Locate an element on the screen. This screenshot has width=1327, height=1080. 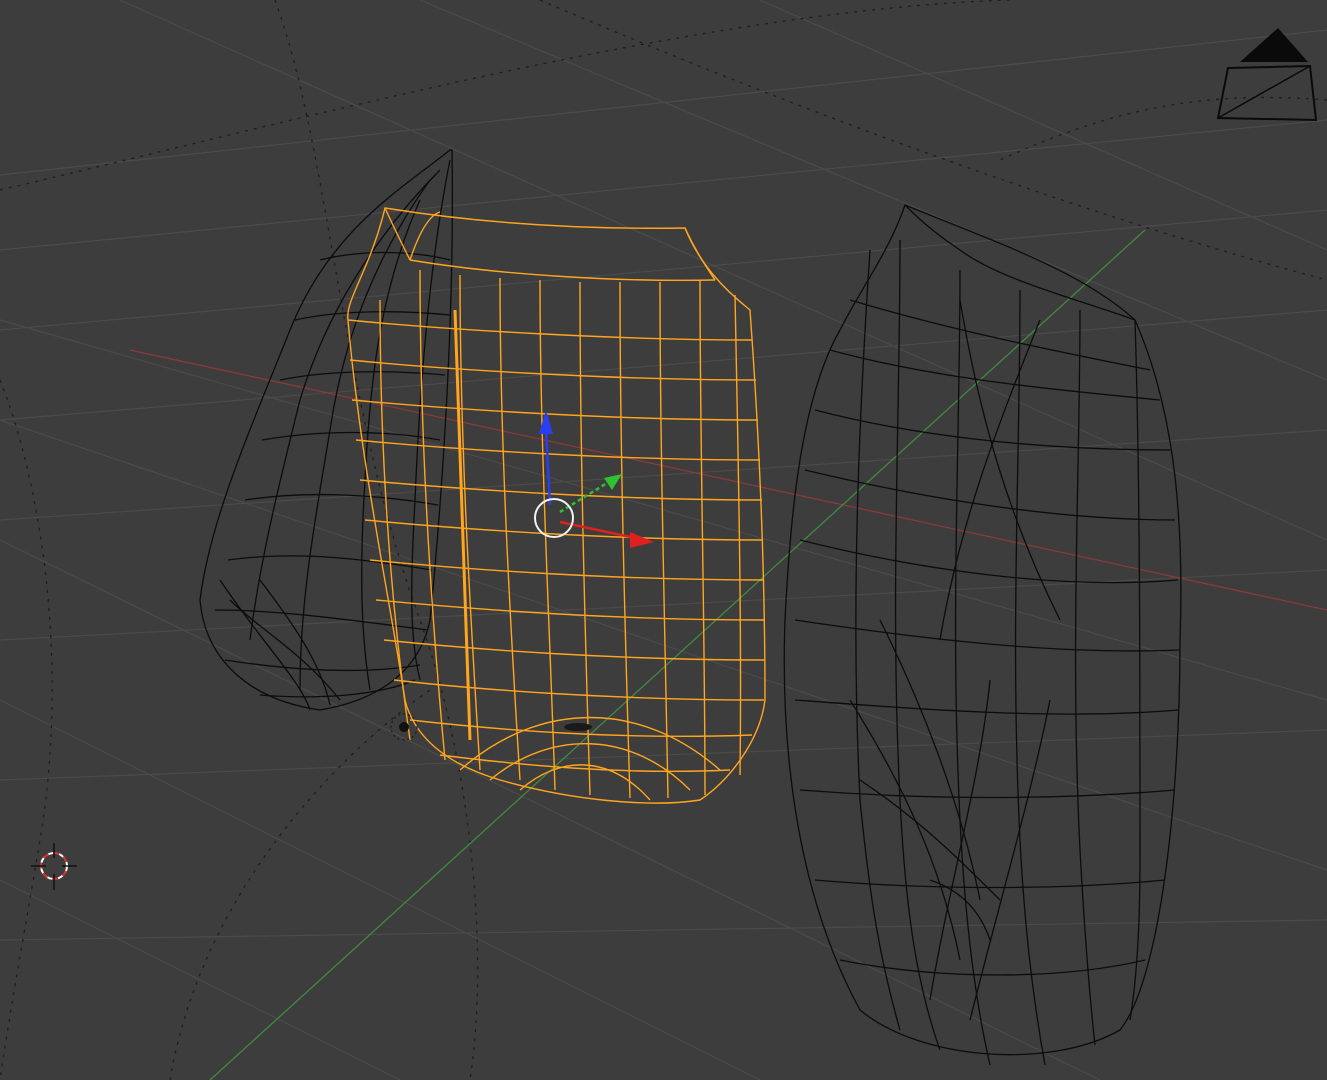
gizmo-x-arrowhead is located at coordinates (642, 540).